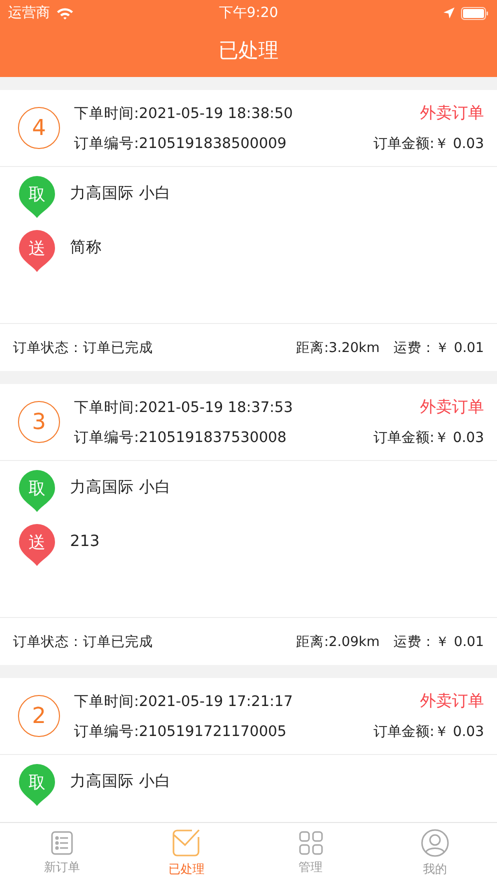 The image size is (497, 883). Describe the element at coordinates (183, 702) in the screenshot. I see `order-time: 下单时间:2021-05-19 17:21:17` at that location.